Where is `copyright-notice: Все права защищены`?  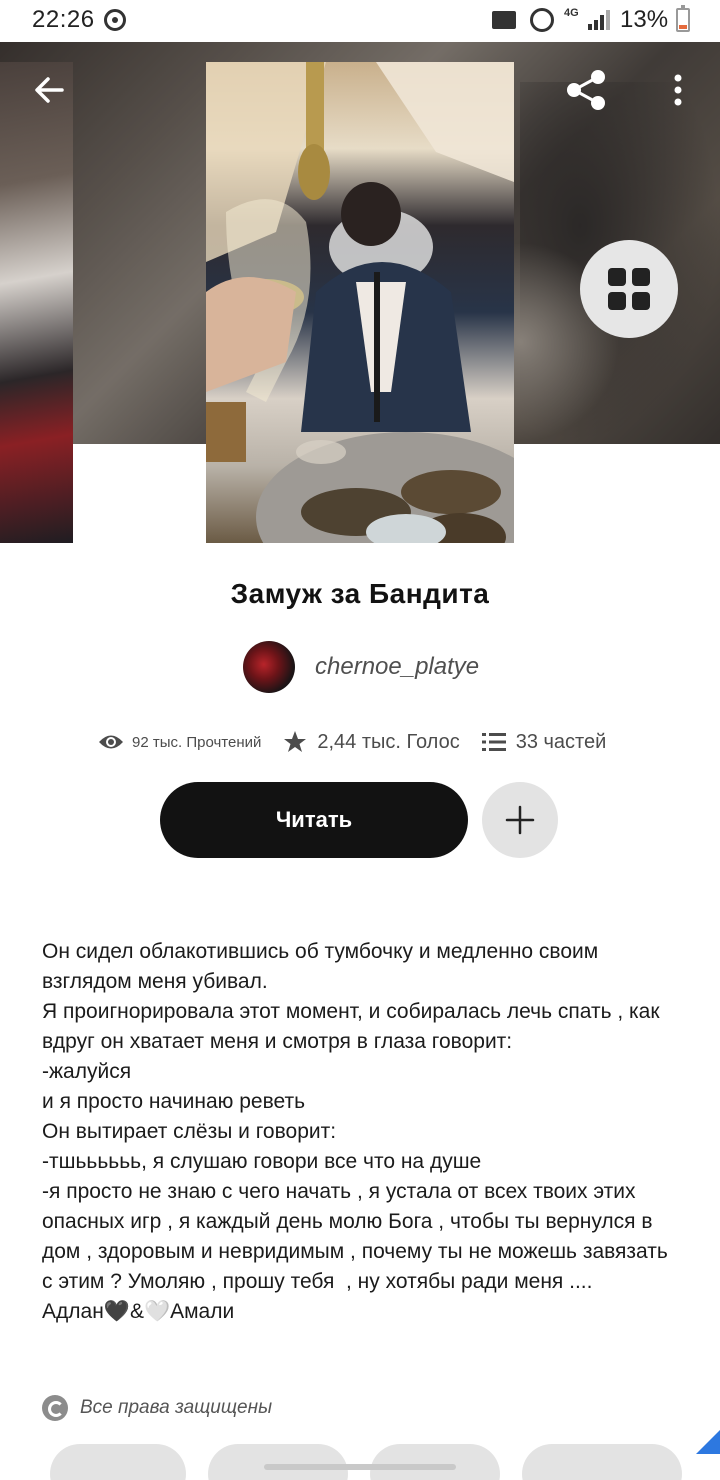
copyright-notice: Все права защищены is located at coordinates (157, 1408).